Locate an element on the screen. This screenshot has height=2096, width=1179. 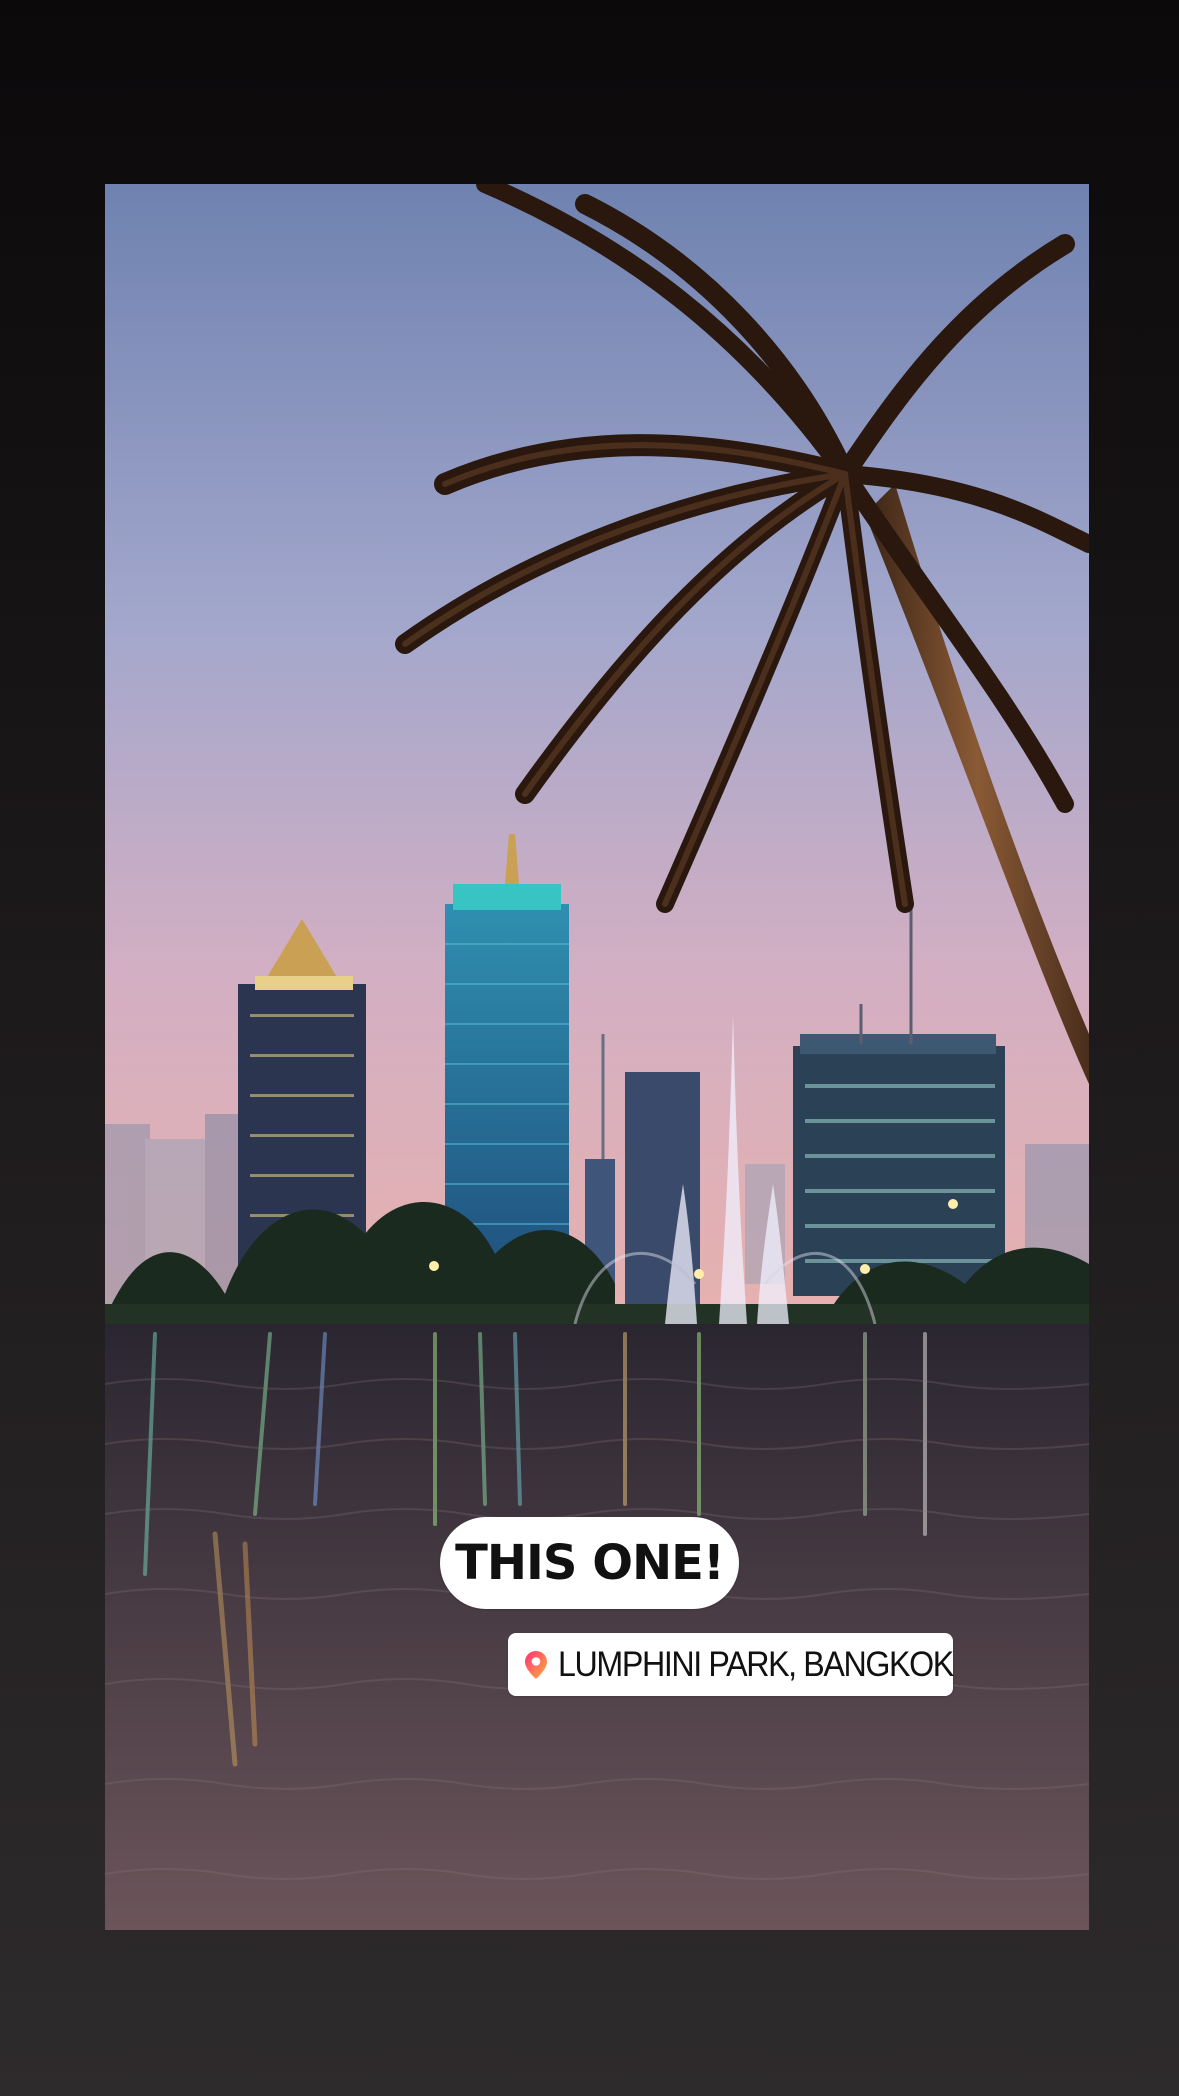
location-label: LUMPHINI PARK, BANGKOK is located at coordinates (756, 1664).